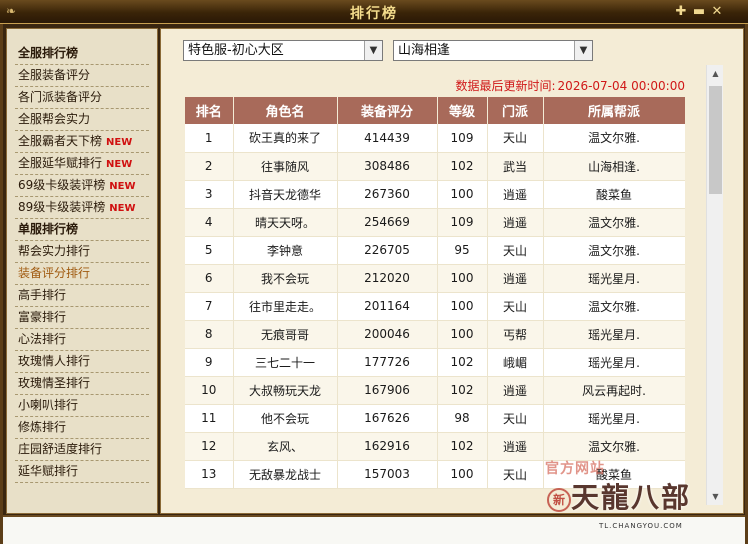 The image size is (748, 544). Describe the element at coordinates (699, 12) in the screenshot. I see `minimize-icon: ▬` at that location.